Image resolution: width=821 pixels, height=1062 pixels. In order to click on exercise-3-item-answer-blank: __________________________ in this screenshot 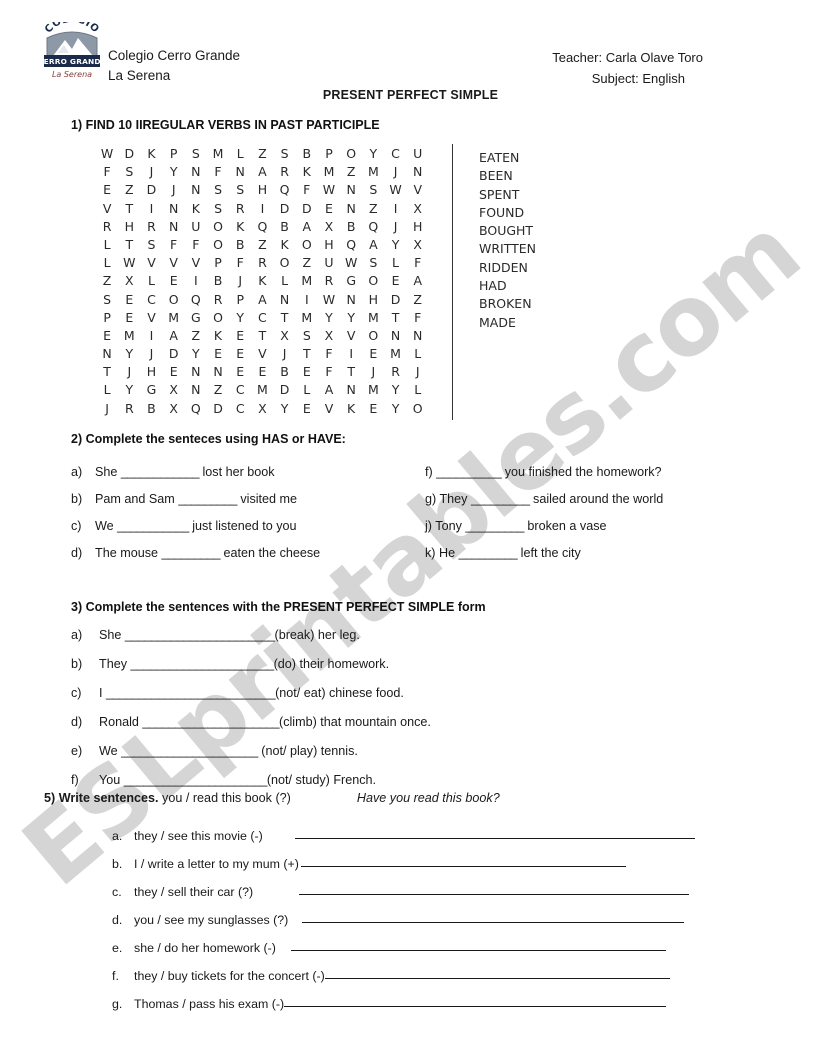, I will do `click(191, 693)`.